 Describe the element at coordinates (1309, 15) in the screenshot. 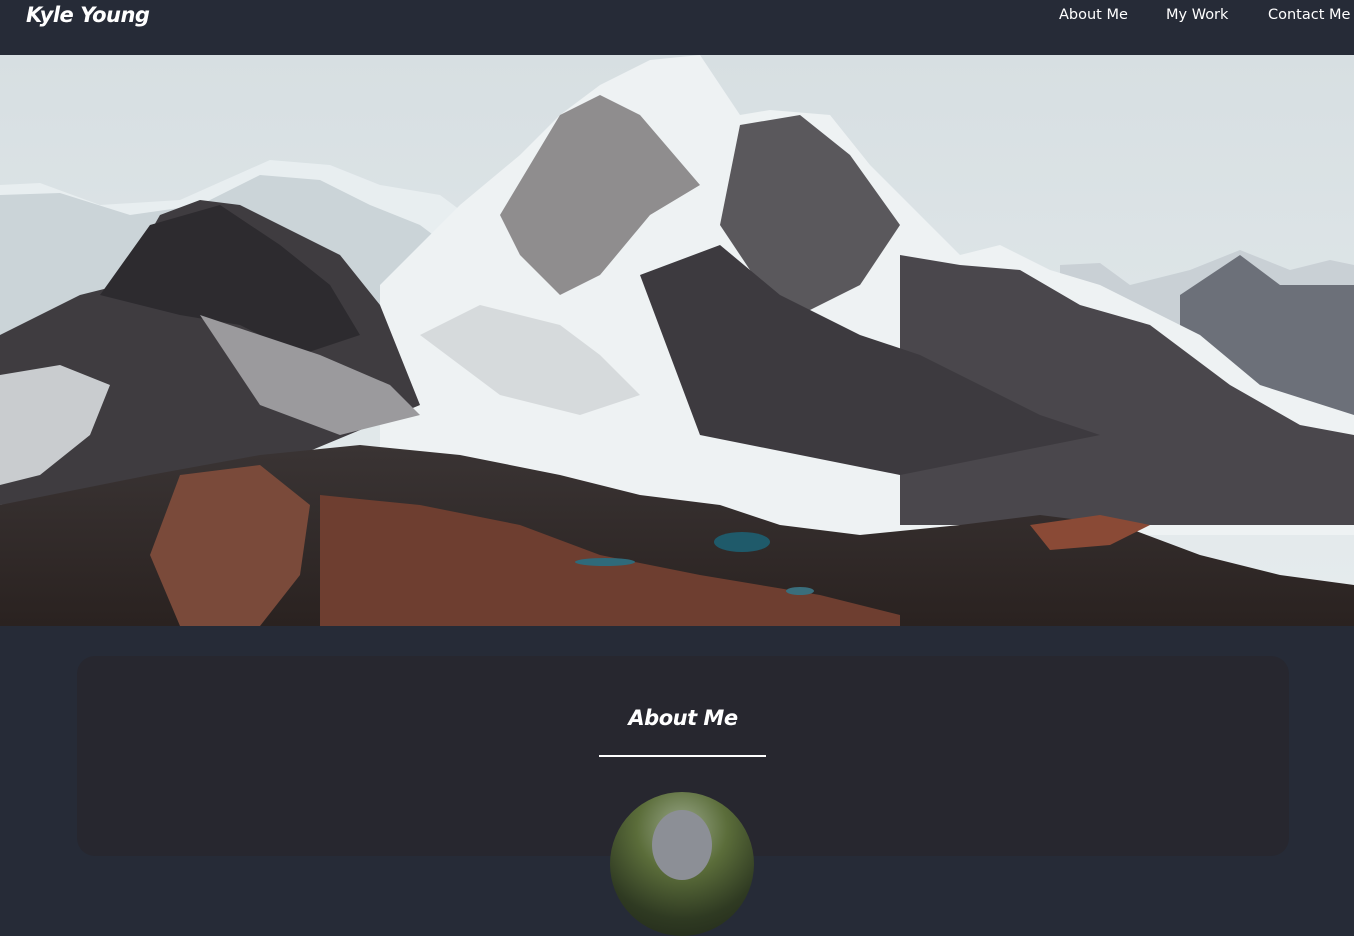

I see `nav-link-contact-me: Contact Me` at that location.